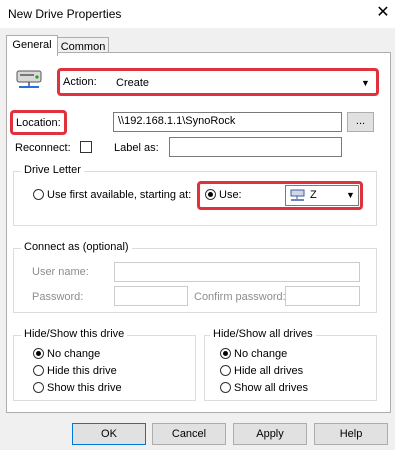  What do you see at coordinates (52, 170) in the screenshot?
I see `drive-letter-title: Drive Letter` at bounding box center [52, 170].